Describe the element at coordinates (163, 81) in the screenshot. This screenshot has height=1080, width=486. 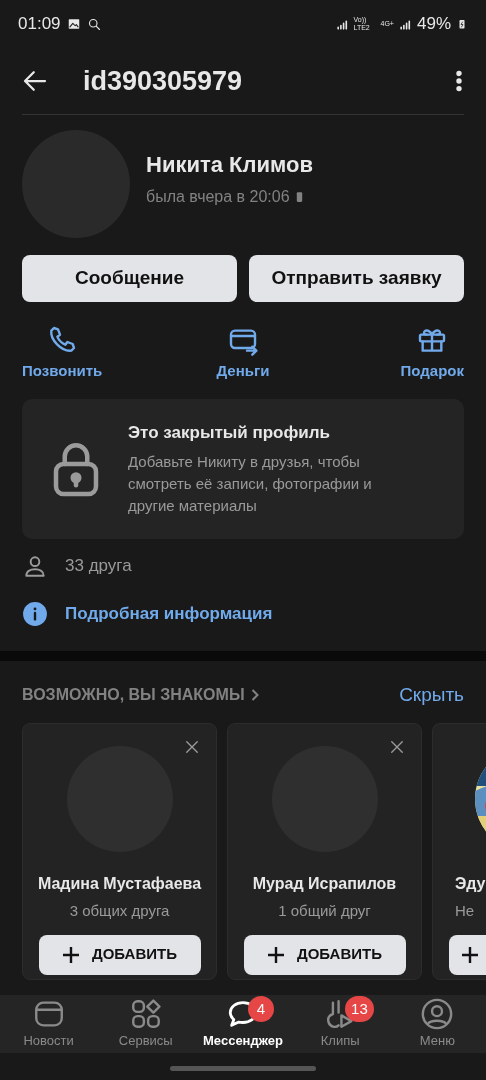
I see `page-title: id390305979` at that location.